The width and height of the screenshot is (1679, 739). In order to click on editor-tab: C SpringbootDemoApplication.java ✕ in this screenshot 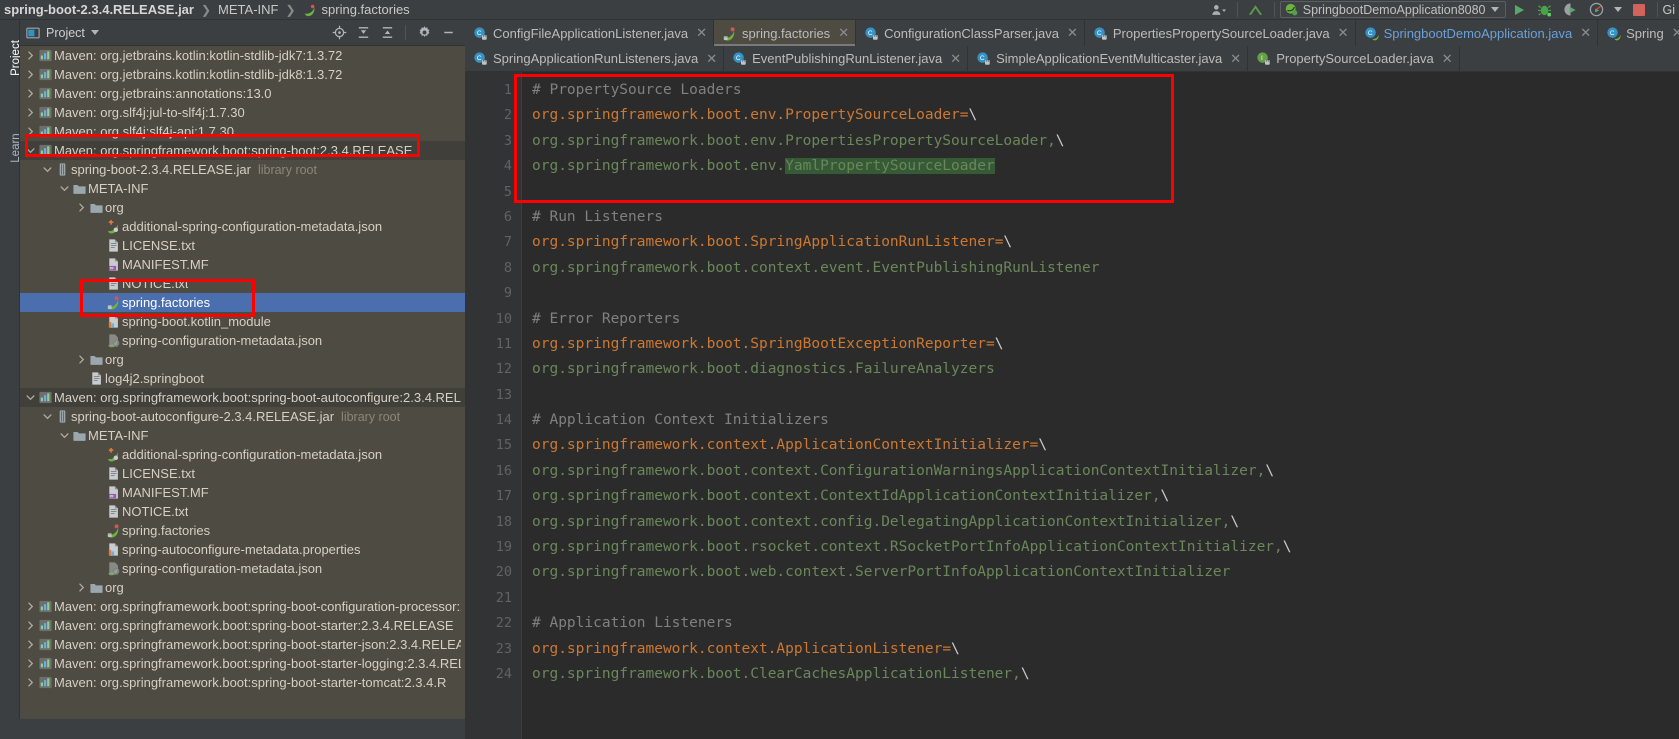, I will do `click(1477, 33)`.